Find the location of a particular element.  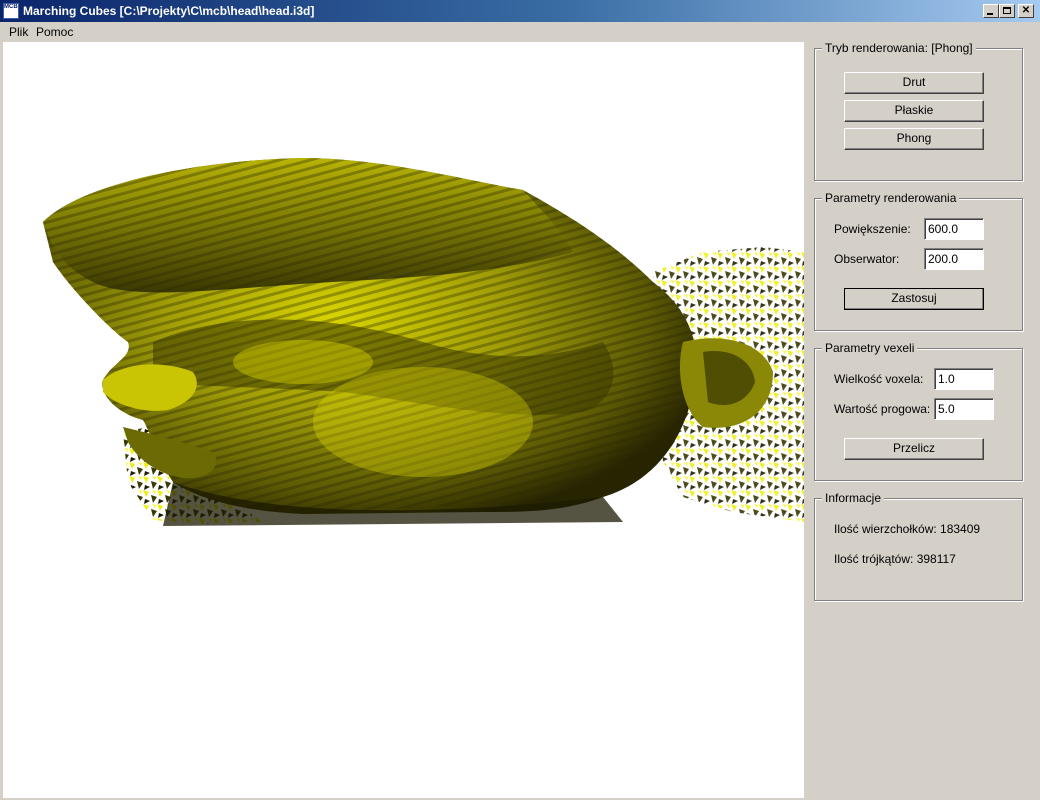

apply-button-label: Zastosuj is located at coordinates (914, 298).